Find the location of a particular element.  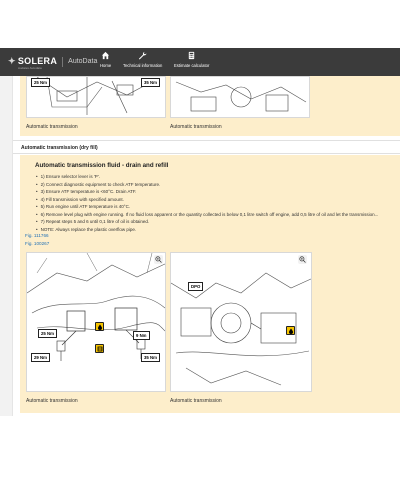

figure-link: Fig. 100267 is located at coordinates (37, 243).